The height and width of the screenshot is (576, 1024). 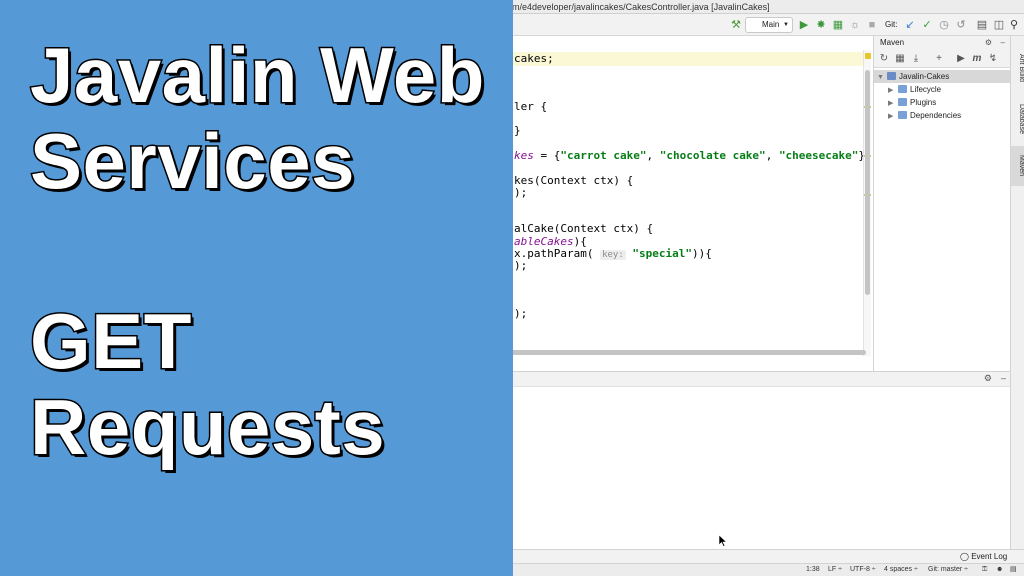 I want to click on subtitle-heading: GET Requests, so click(x=207, y=384).